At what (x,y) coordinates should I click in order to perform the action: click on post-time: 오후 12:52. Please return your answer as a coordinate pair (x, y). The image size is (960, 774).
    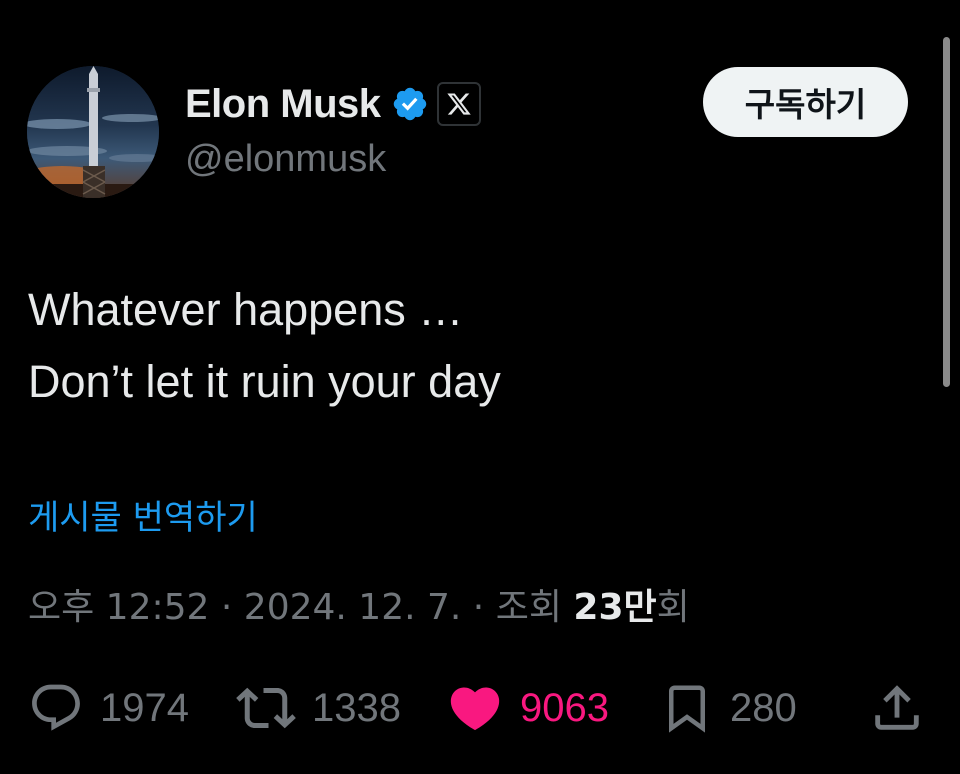
    Looking at the image, I should click on (118, 607).